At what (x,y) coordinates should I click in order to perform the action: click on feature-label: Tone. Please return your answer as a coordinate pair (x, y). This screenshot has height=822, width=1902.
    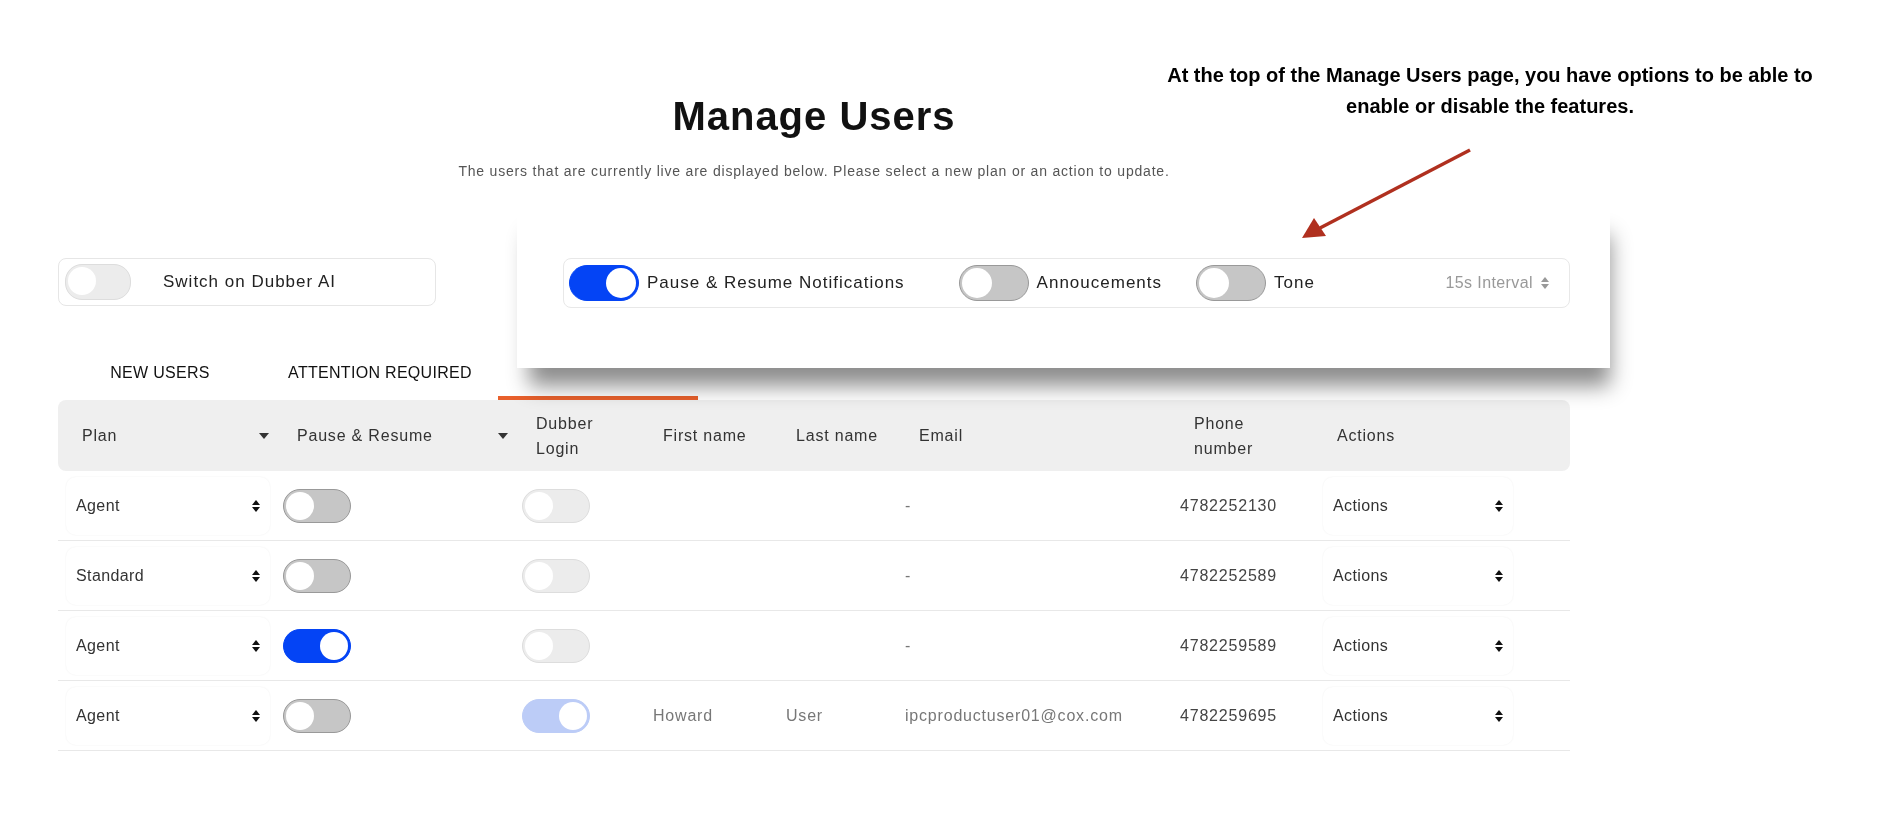
    Looking at the image, I should click on (1294, 283).